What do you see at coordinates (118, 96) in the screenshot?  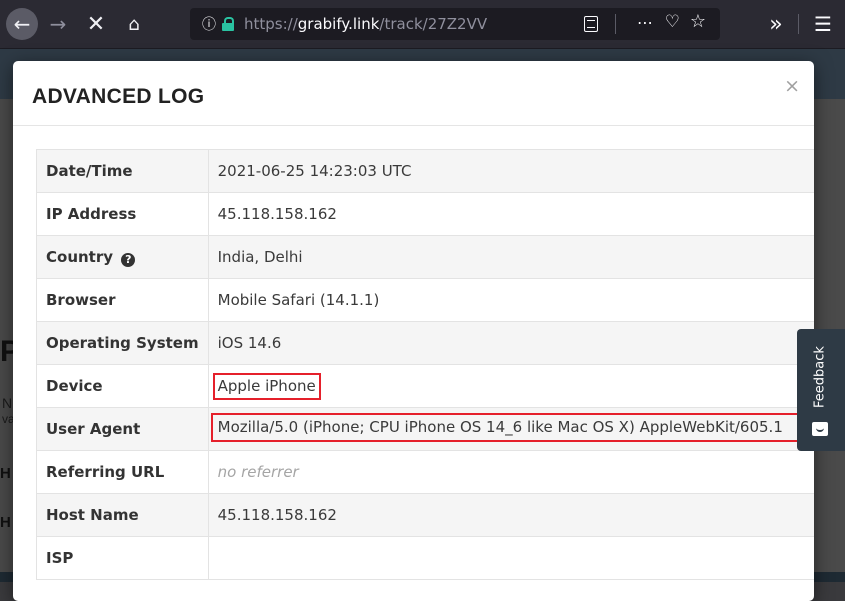 I see `modal-title: ADVANCED LOG` at bounding box center [118, 96].